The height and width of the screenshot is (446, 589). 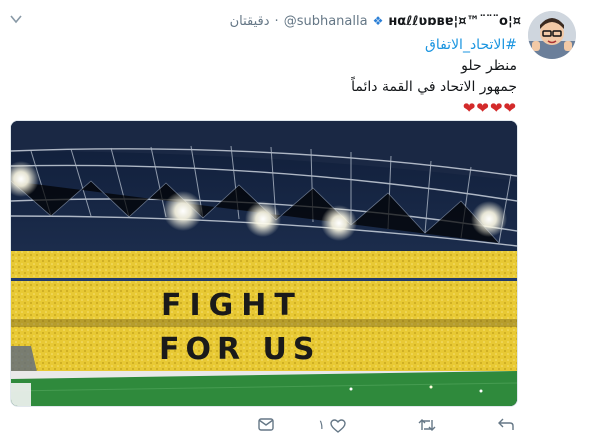 What do you see at coordinates (326, 21) in the screenshot?
I see `user-handle: @subhanalla` at bounding box center [326, 21].